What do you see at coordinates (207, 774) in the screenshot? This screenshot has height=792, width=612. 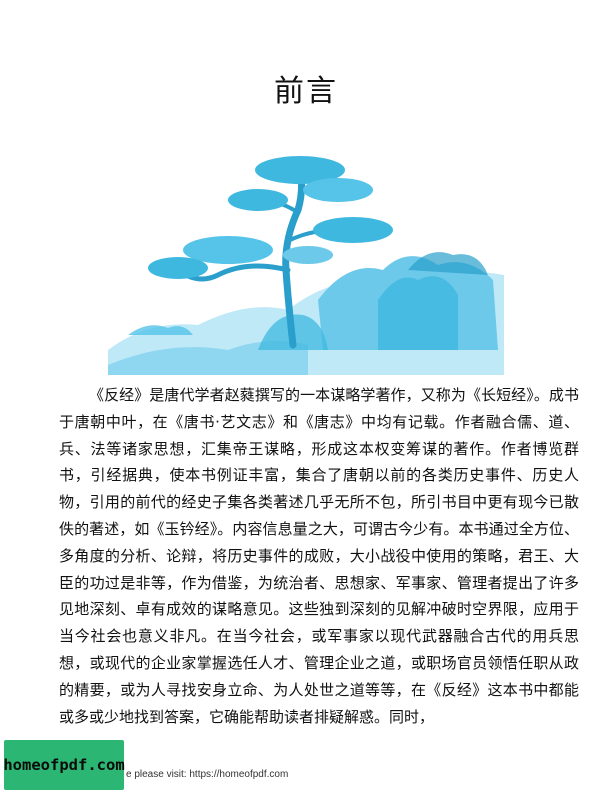 I see `footer-visit-link: e please visit: https://homeofpdf.com` at bounding box center [207, 774].